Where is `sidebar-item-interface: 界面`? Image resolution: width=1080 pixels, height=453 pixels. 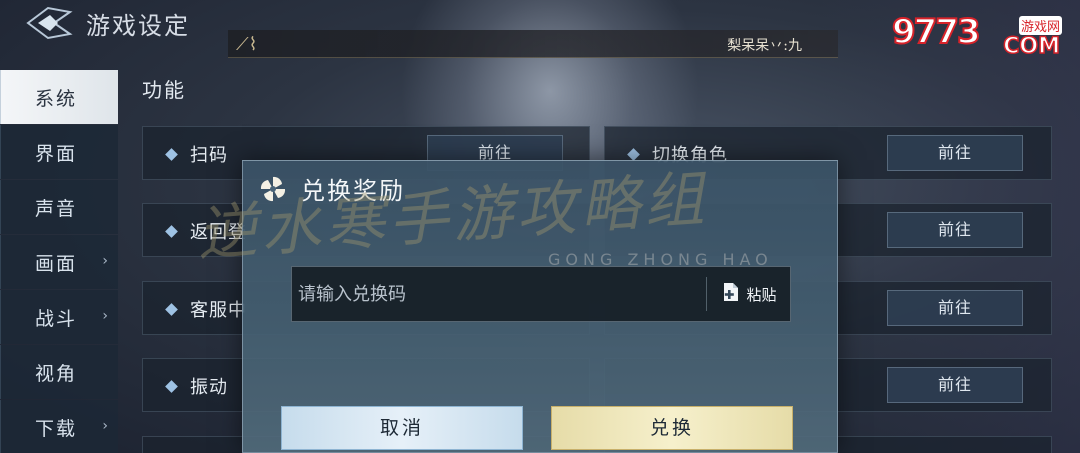 sidebar-item-interface: 界面 is located at coordinates (59, 152).